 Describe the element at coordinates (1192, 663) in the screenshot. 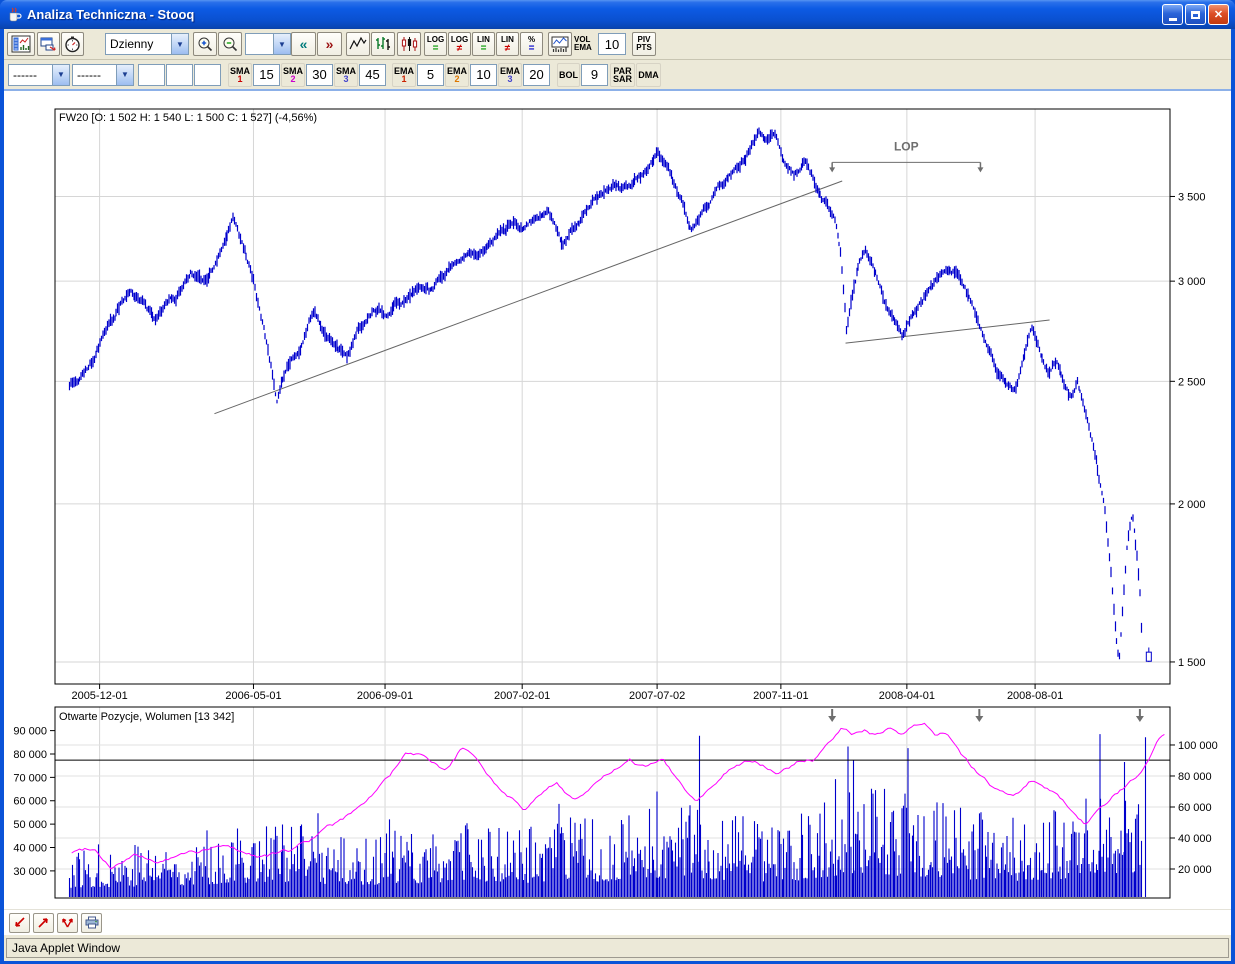

I see `svg-text: 1 500` at that location.